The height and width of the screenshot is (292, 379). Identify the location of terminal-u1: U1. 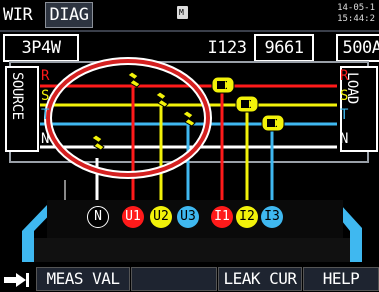
(133, 217).